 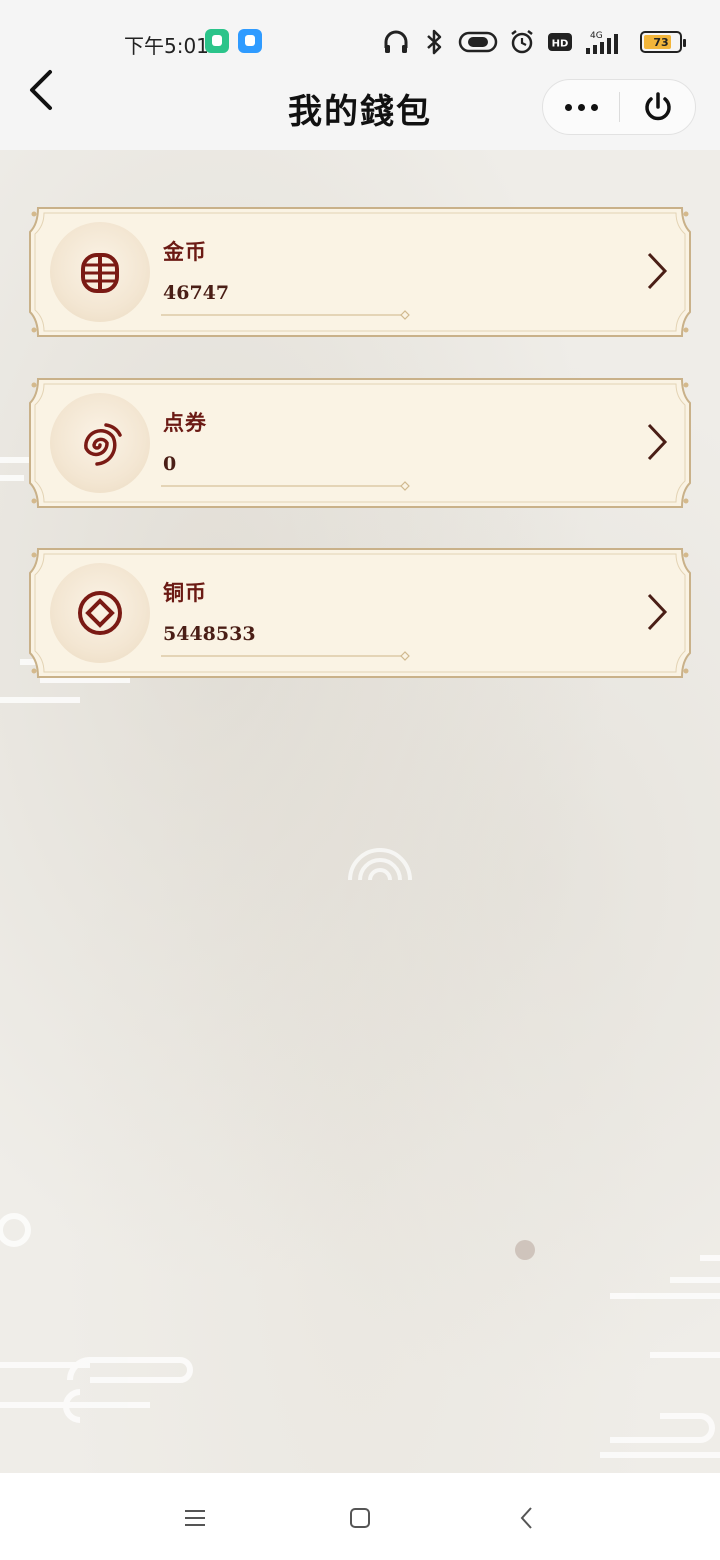 What do you see at coordinates (360, 272) in the screenshot?
I see `wallet-card-gold: 金币 46747` at bounding box center [360, 272].